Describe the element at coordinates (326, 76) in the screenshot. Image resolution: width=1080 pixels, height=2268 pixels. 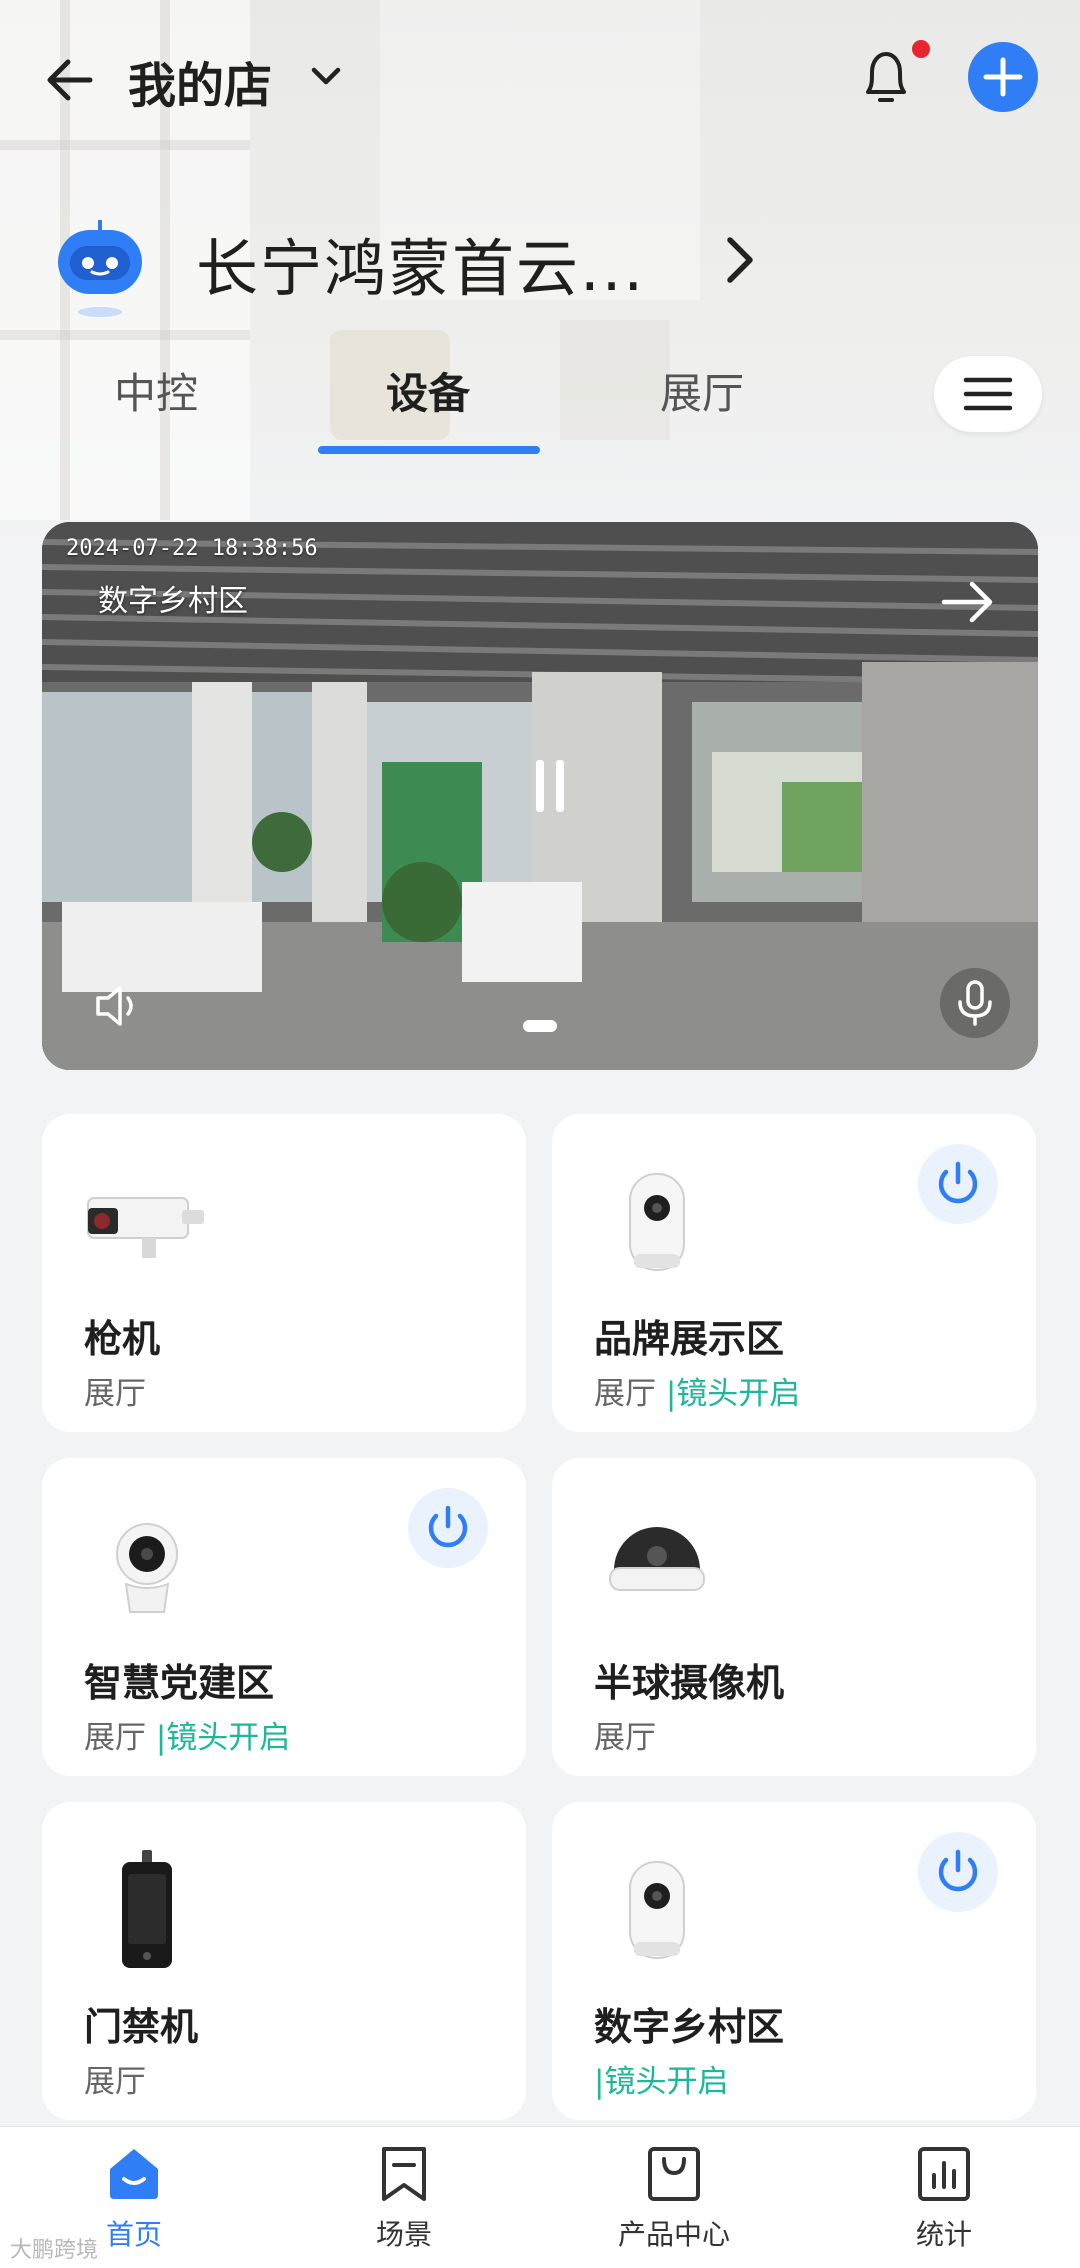
I see `chevron-down-icon` at that location.